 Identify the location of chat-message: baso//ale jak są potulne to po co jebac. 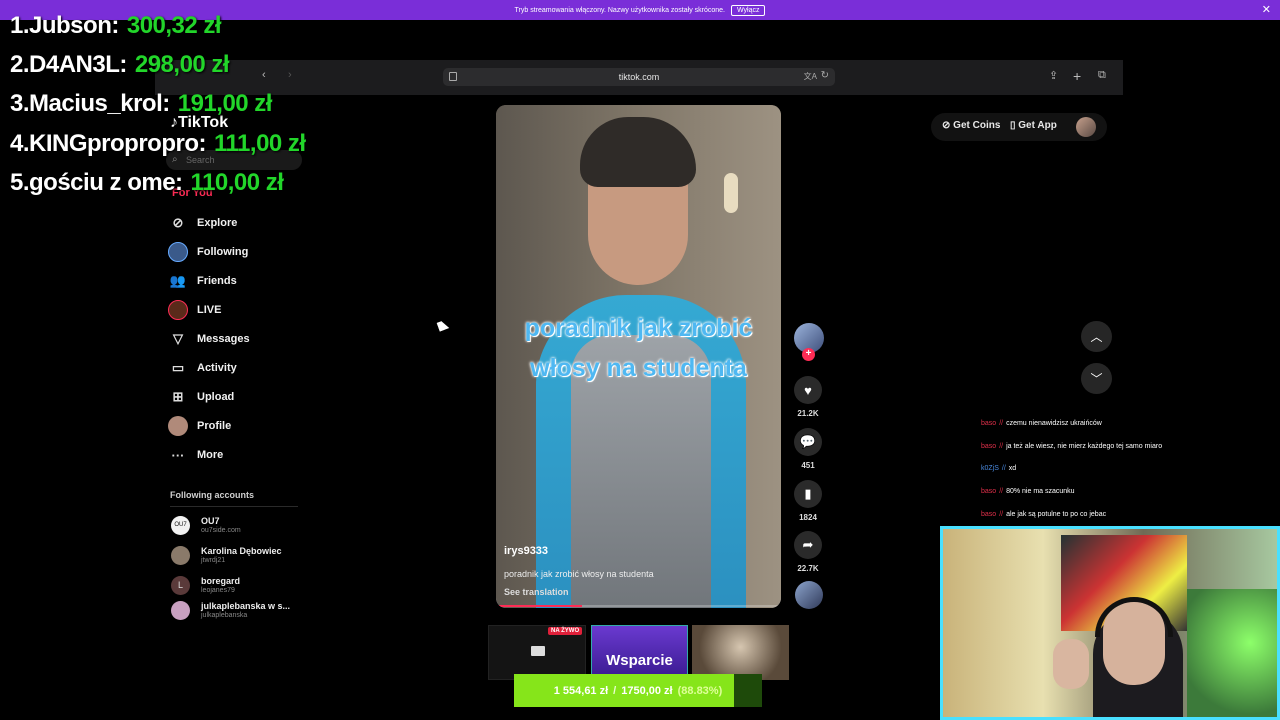
(1044, 514).